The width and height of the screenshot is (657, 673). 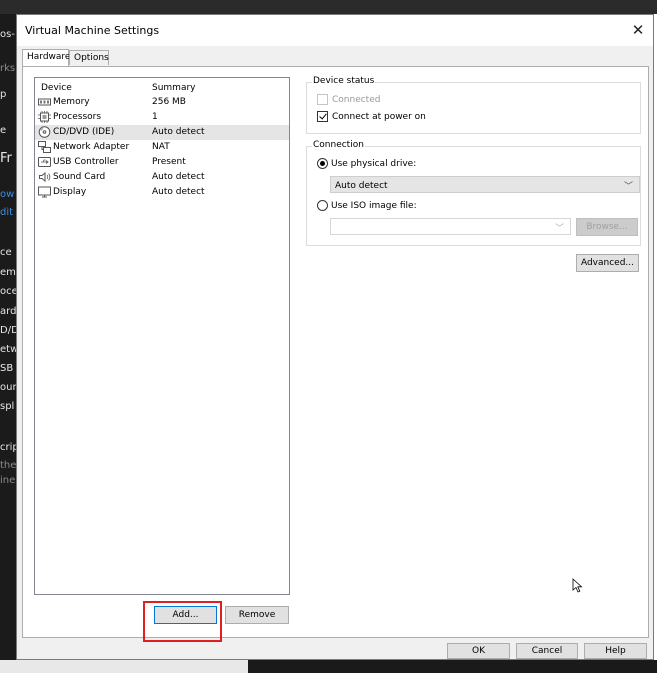 What do you see at coordinates (44, 162) in the screenshot?
I see `usb-icon` at bounding box center [44, 162].